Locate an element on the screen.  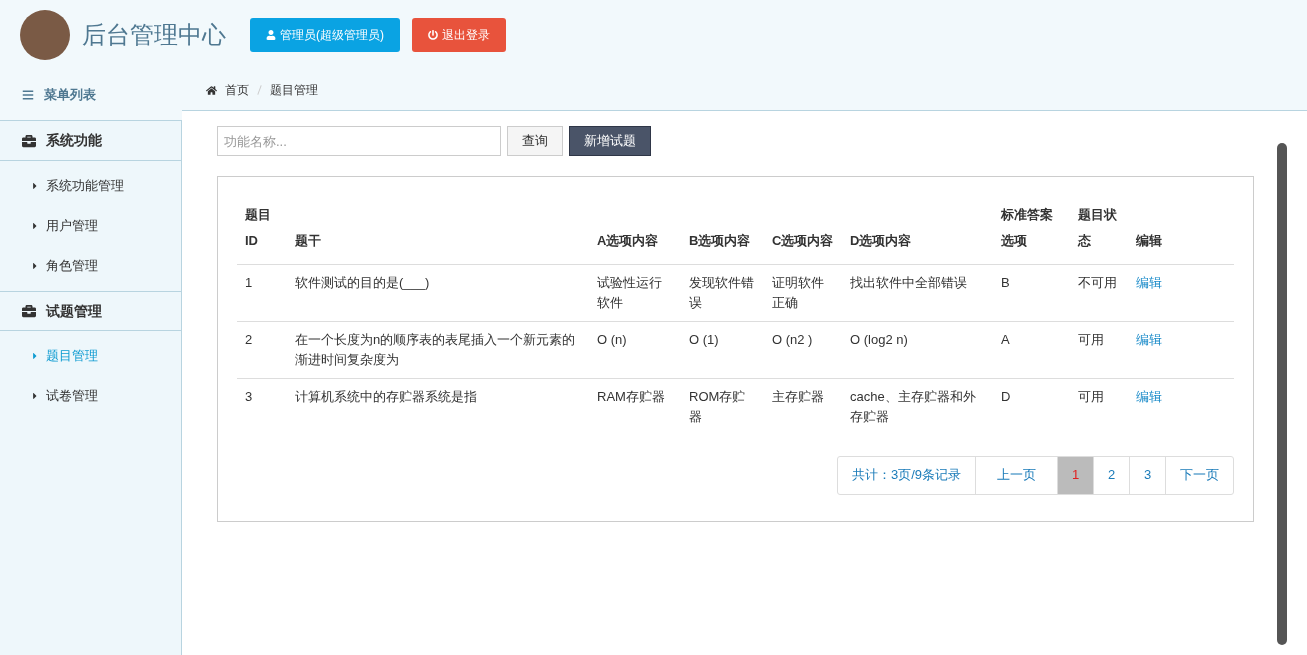
pagination-summary: 共计：3页/9条记录 is located at coordinates (906, 475).